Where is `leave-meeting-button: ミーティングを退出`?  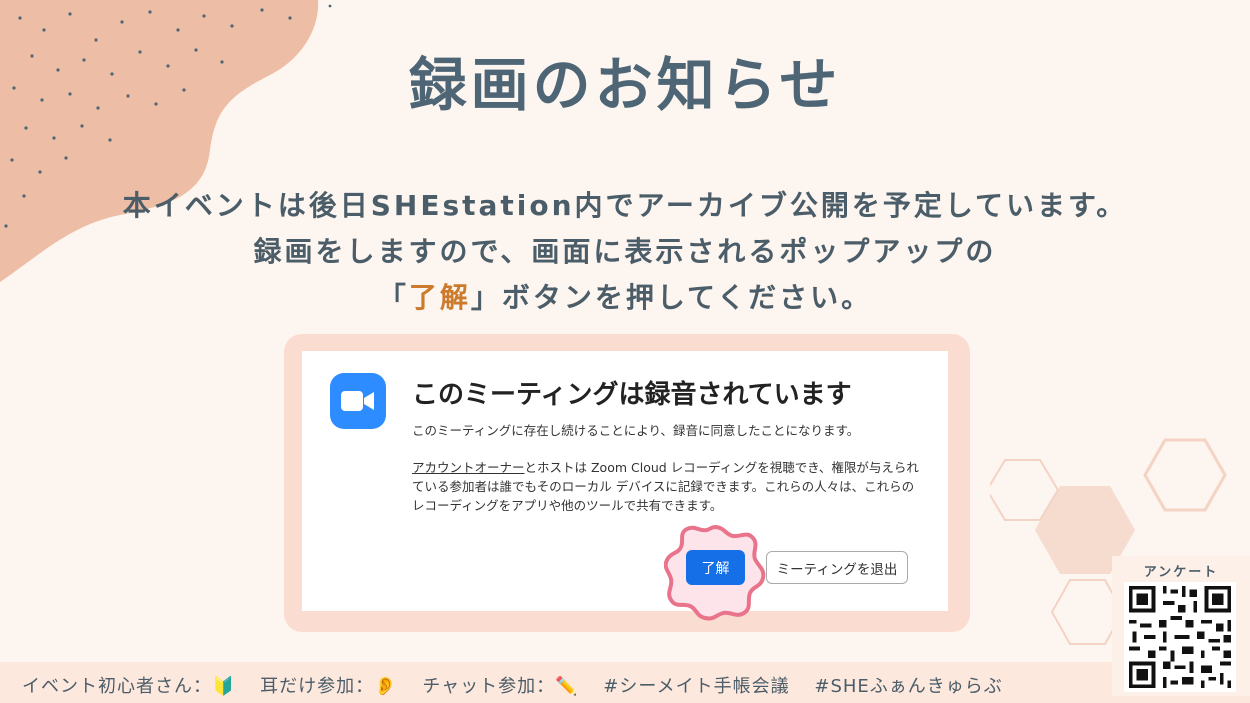 leave-meeting-button: ミーティングを退出 is located at coordinates (837, 567).